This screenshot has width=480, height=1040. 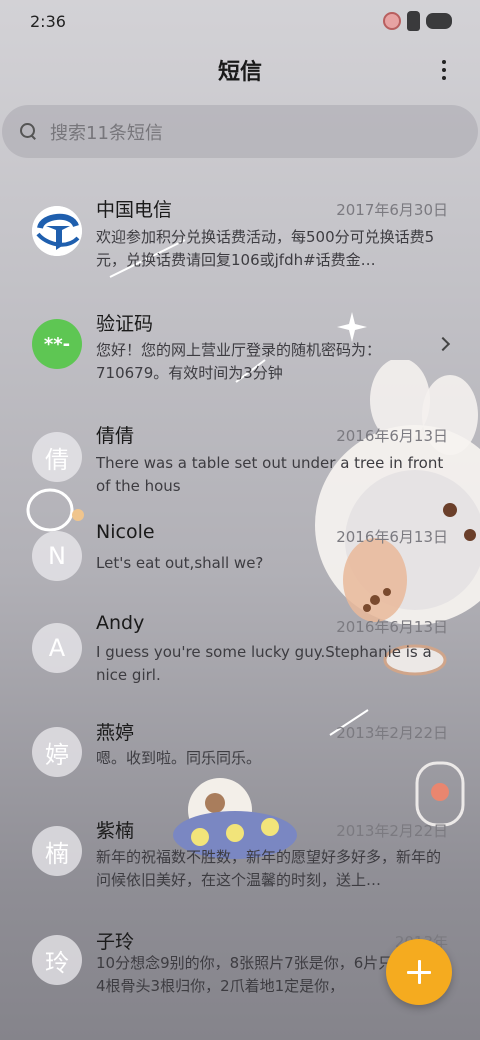 I want to click on contact-name: Nicole, so click(x=125, y=532).